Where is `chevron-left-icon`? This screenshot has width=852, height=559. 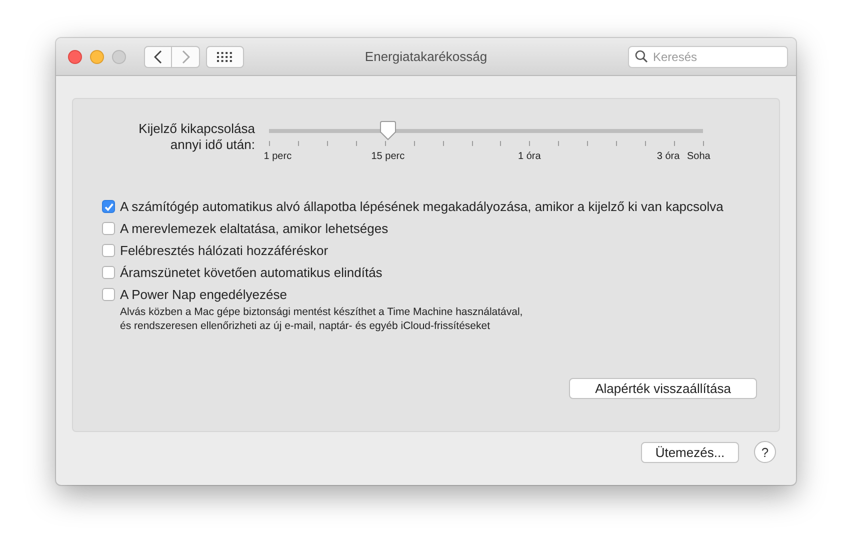
chevron-left-icon is located at coordinates (158, 57).